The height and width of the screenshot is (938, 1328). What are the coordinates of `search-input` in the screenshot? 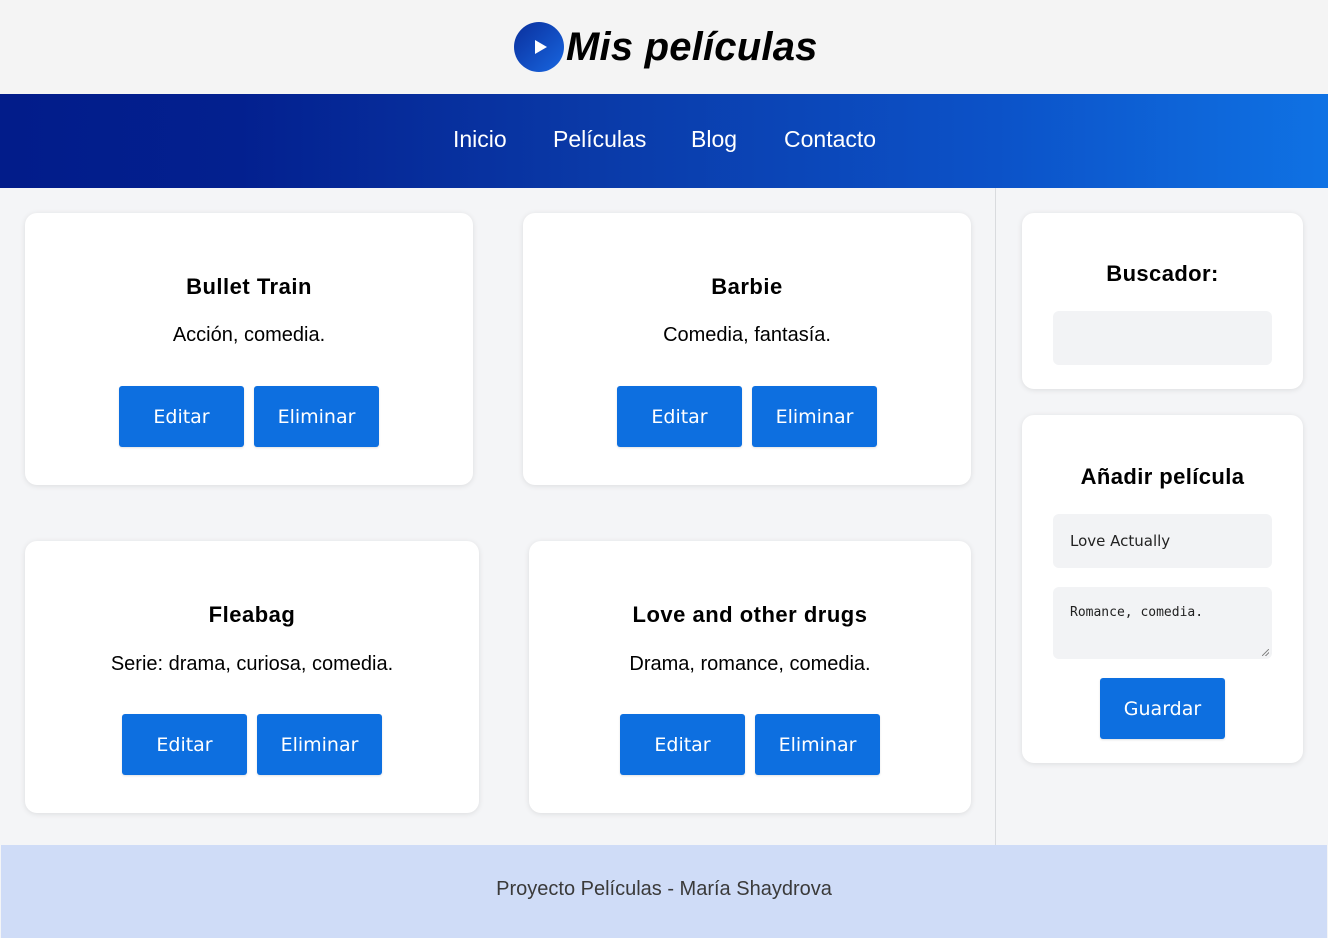 It's located at (1162, 338).